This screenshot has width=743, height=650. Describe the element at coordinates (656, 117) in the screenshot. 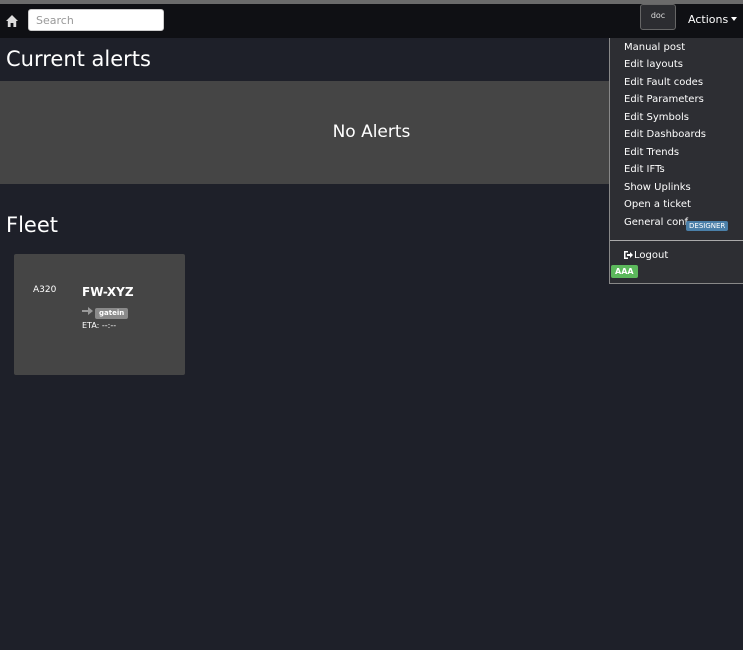

I see `menu-item-edit-symbols: Edit Symbols` at that location.